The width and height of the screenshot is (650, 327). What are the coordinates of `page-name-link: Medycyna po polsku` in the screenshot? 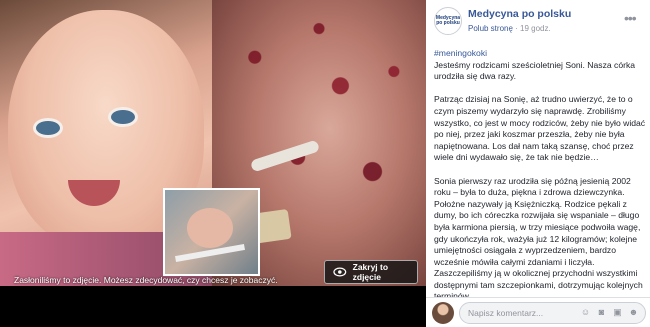 It's located at (519, 14).